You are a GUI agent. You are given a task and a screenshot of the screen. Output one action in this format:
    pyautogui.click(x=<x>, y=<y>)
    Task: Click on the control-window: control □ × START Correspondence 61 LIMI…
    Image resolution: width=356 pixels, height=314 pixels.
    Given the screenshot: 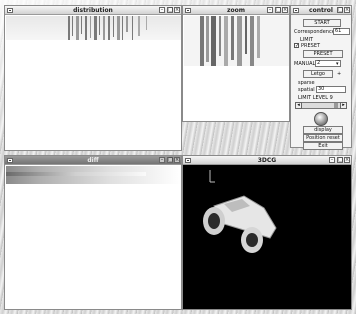 What is the action you would take?
    pyautogui.click(x=321, y=77)
    